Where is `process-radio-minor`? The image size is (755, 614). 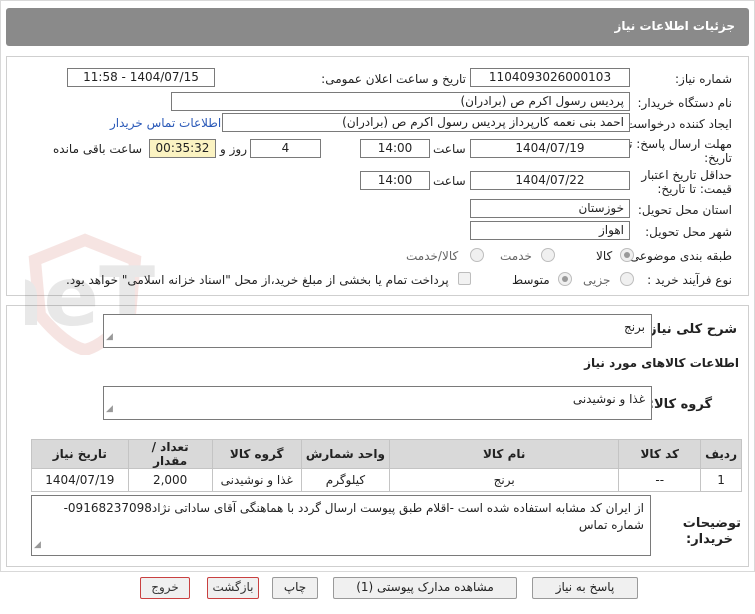
process-radio-minor is located at coordinates (627, 279).